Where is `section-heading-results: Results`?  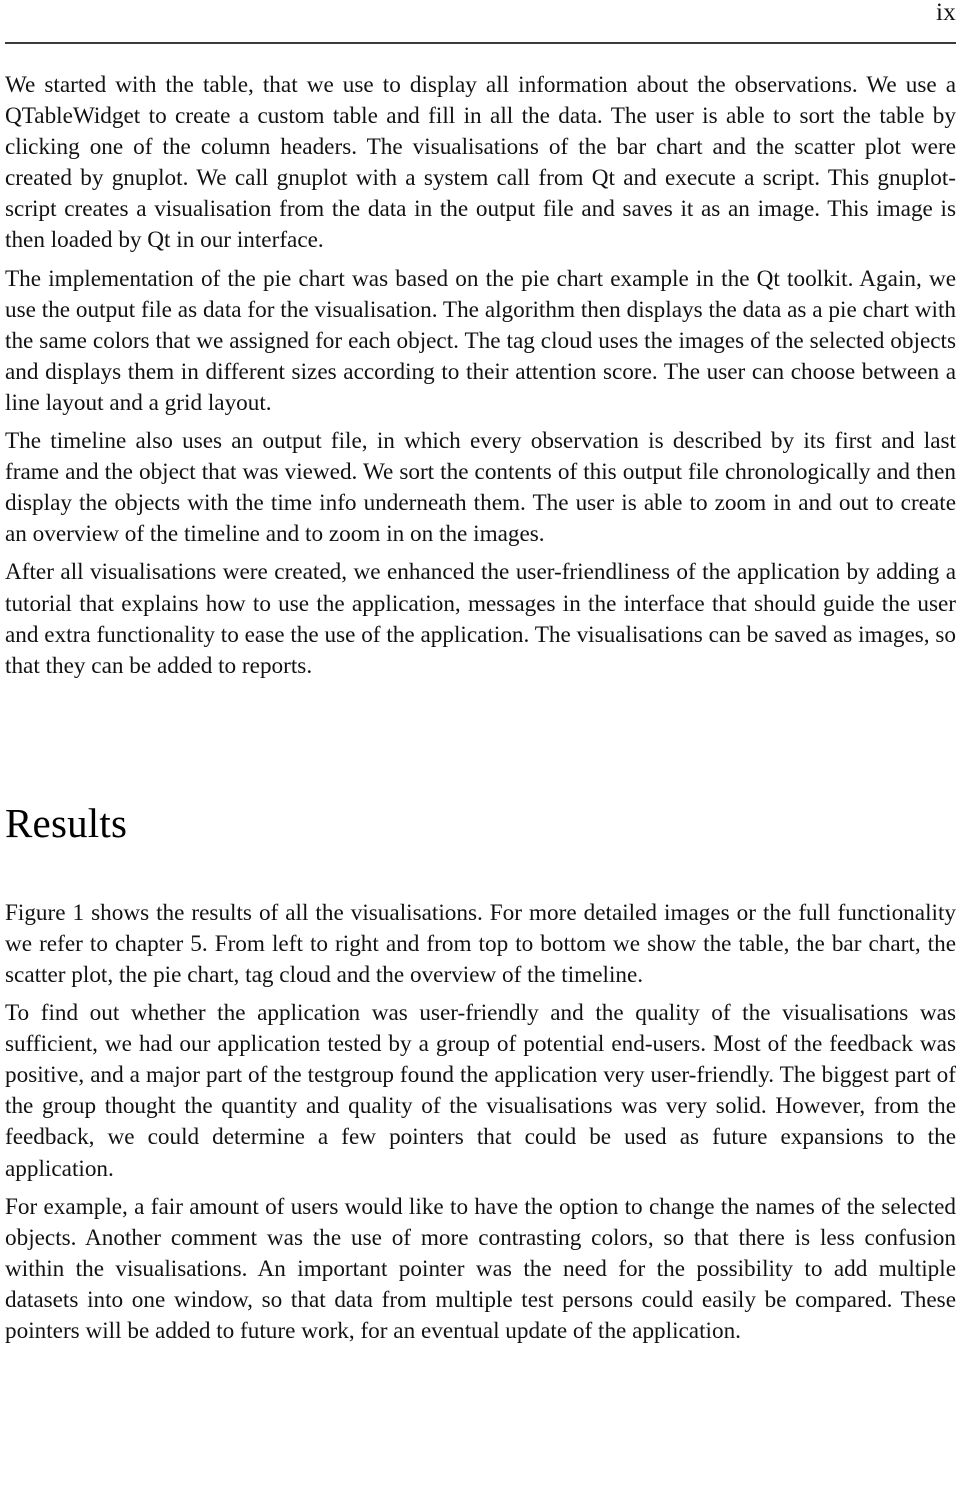 section-heading-results: Results is located at coordinates (66, 822).